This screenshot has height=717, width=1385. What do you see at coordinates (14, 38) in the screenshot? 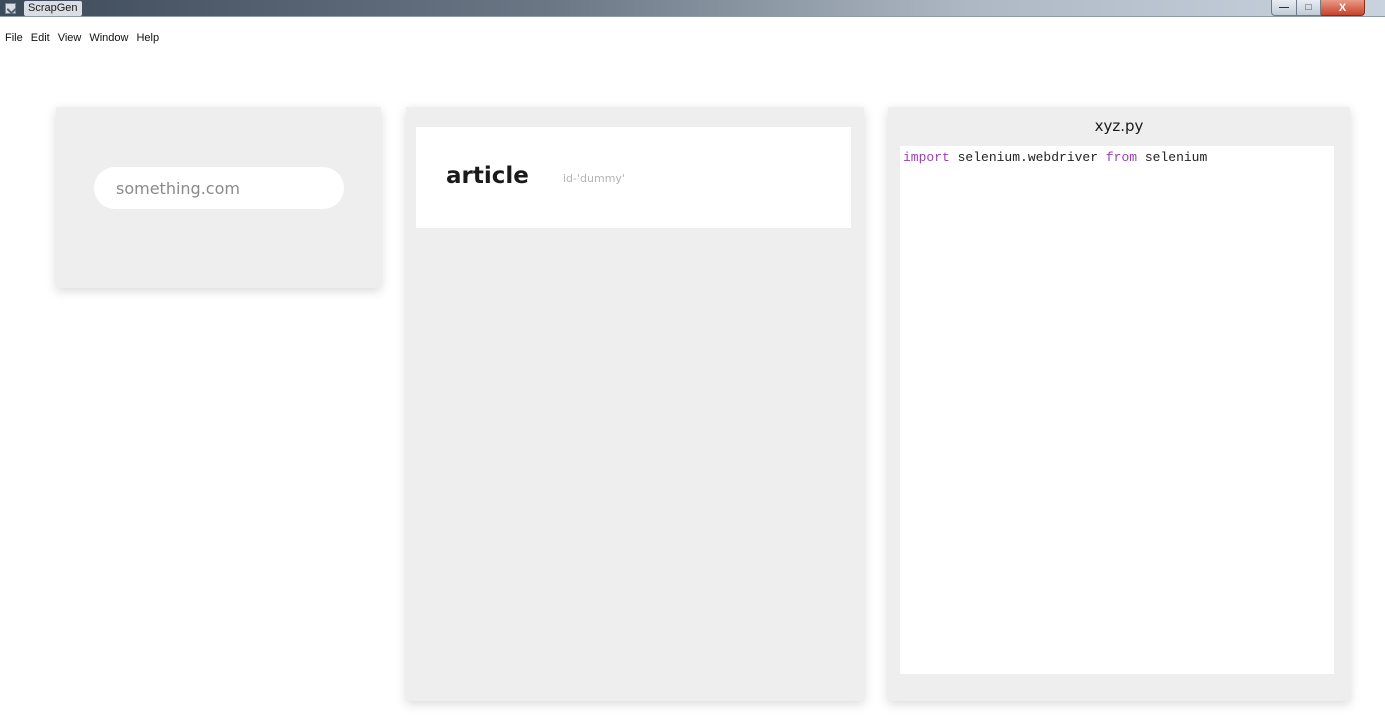
I see `menu-file: File` at bounding box center [14, 38].